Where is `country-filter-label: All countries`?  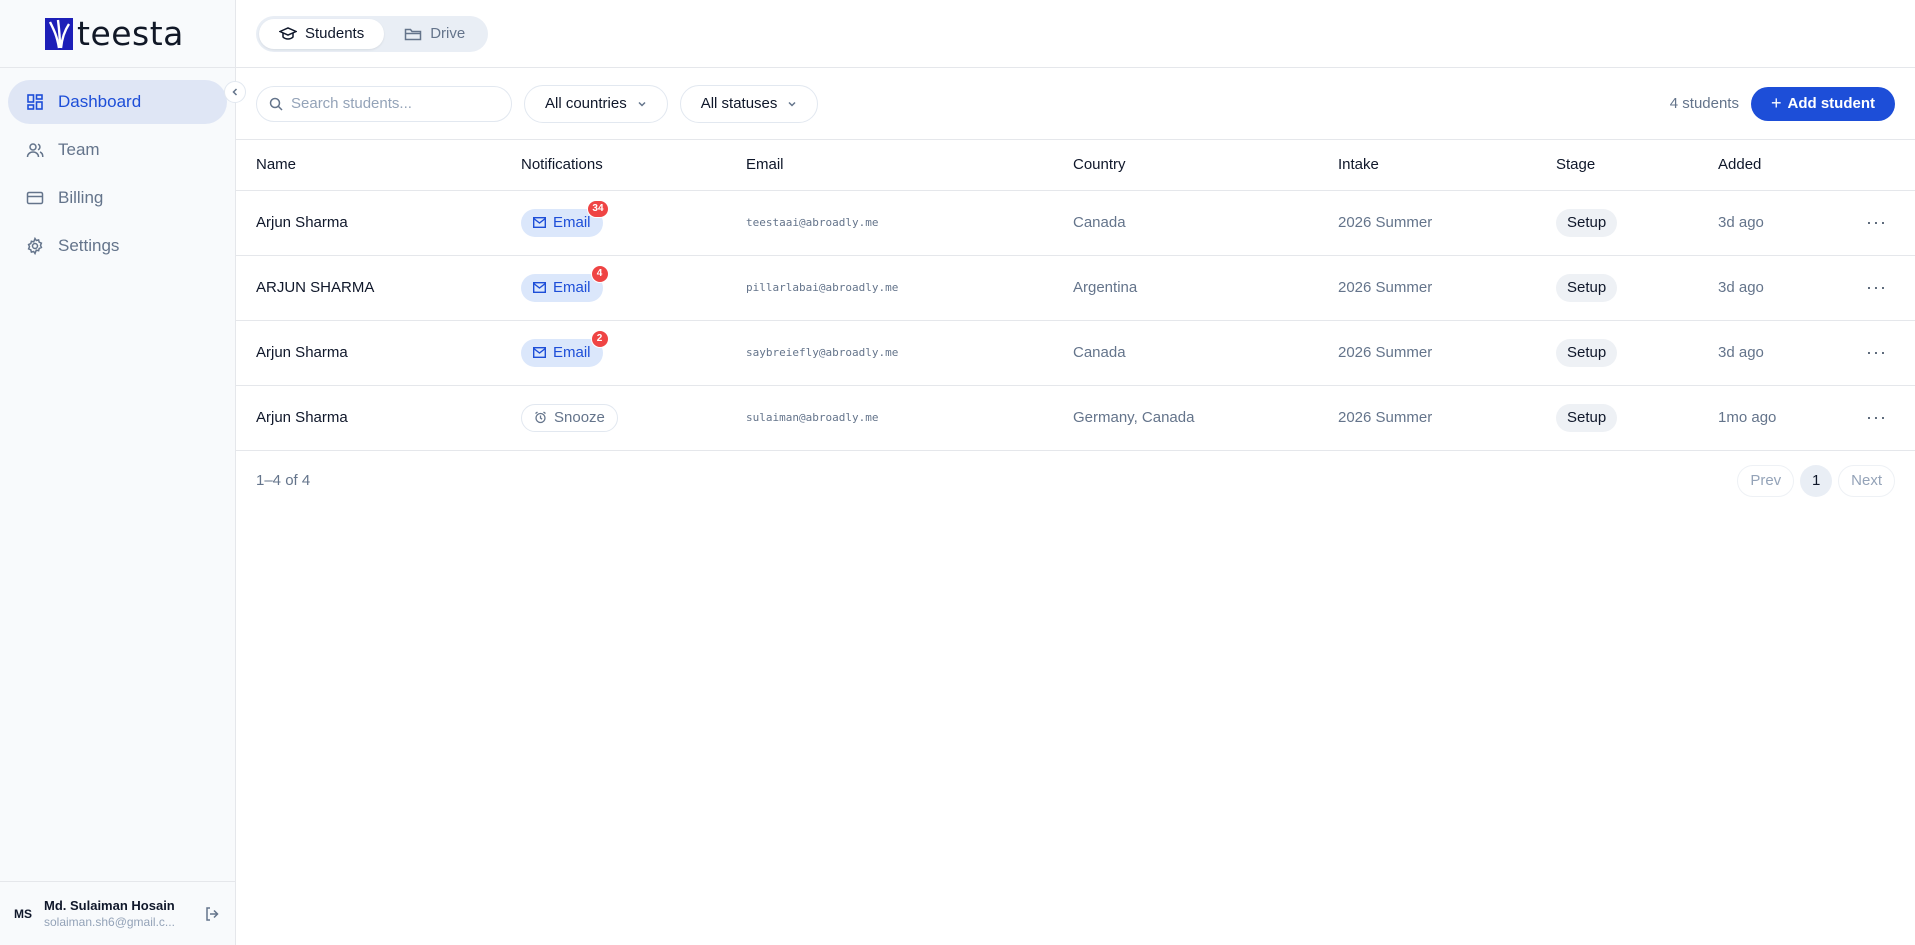
country-filter-label: All countries is located at coordinates (586, 103).